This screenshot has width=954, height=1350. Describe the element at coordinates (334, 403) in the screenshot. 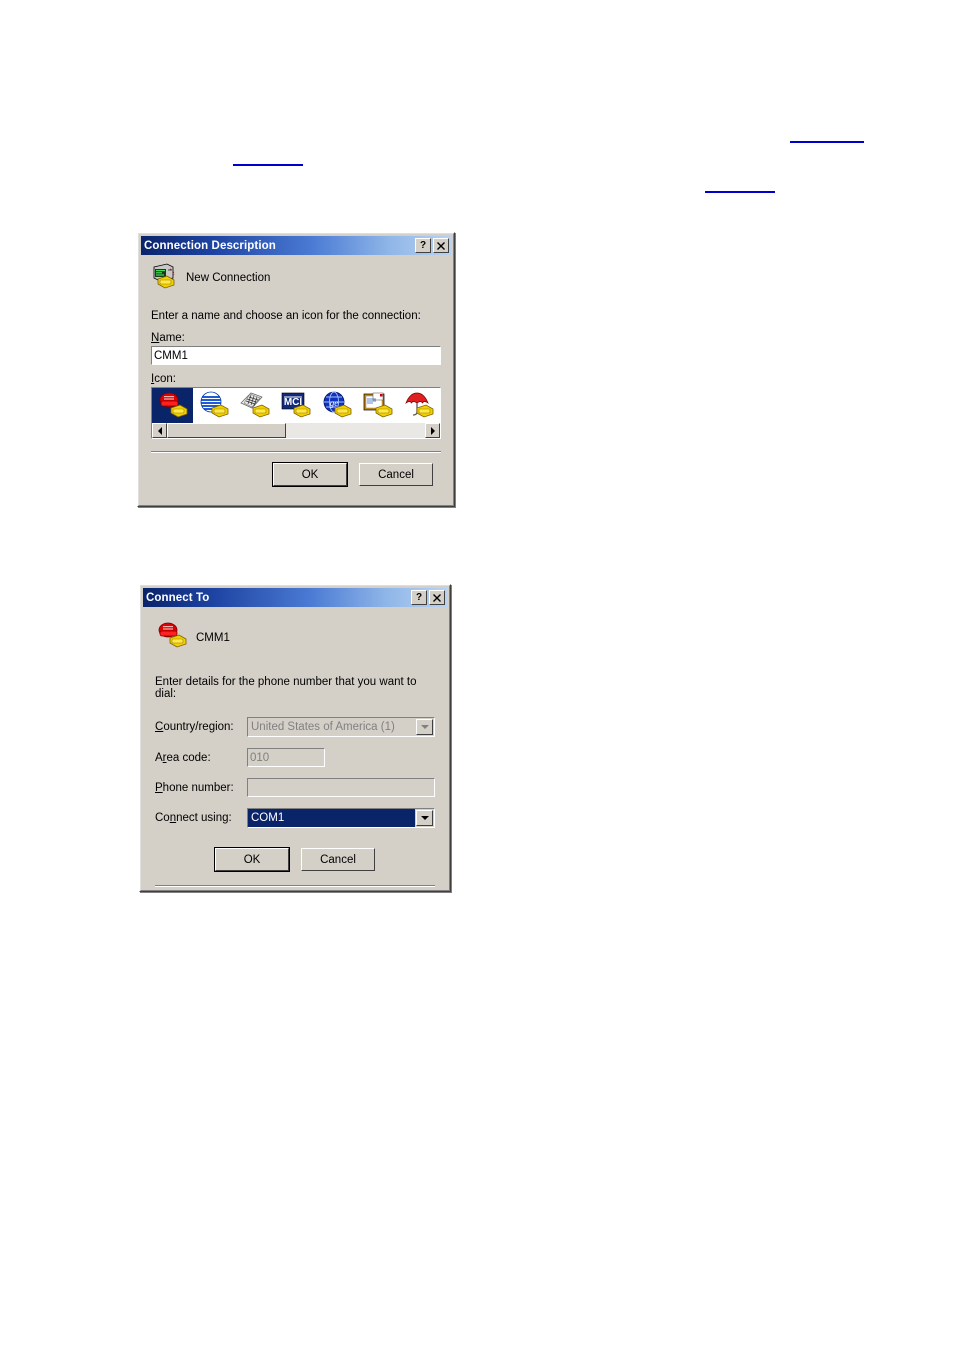

I see `svg-text: ge` at that location.